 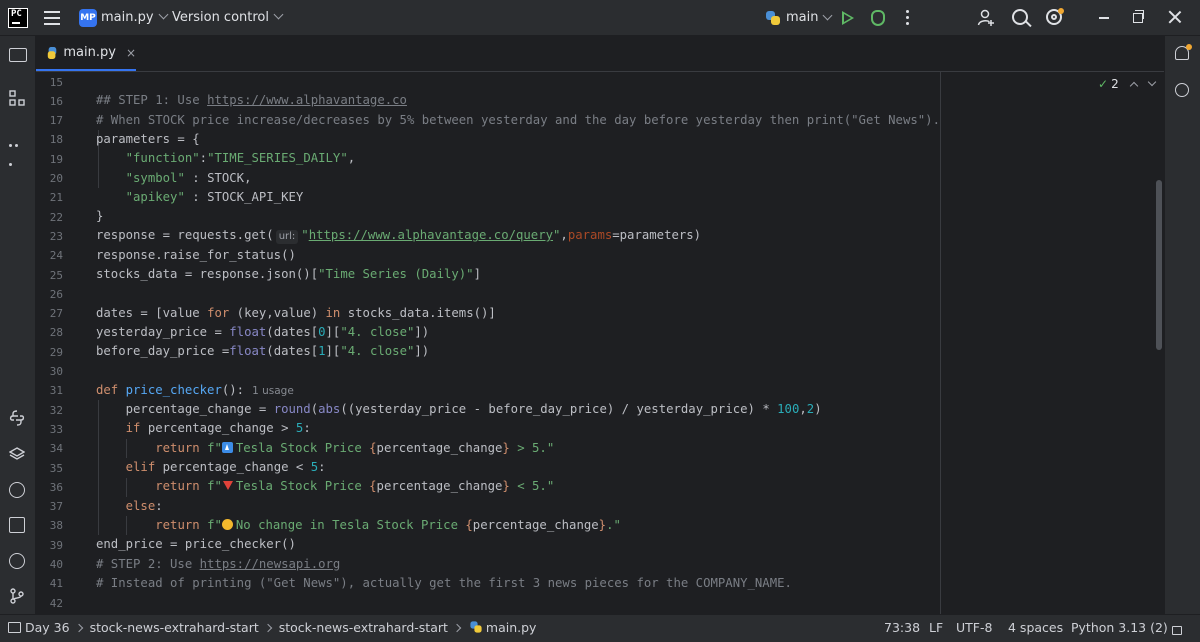 I want to click on ai-assistant-icon, so click(x=1182, y=90).